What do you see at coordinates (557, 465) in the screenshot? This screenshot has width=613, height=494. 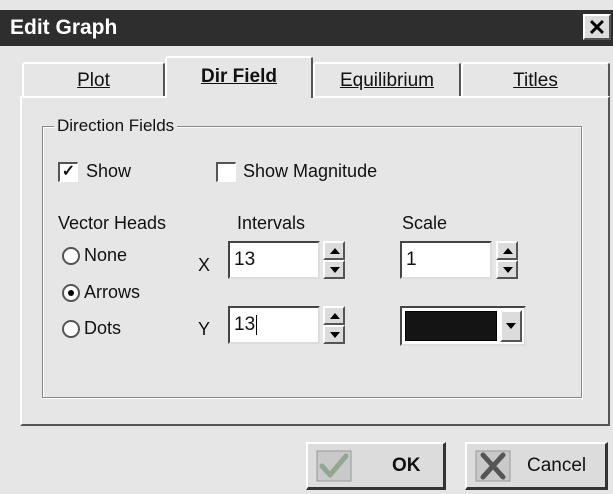 I see `cancel-label: Cancel` at bounding box center [557, 465].